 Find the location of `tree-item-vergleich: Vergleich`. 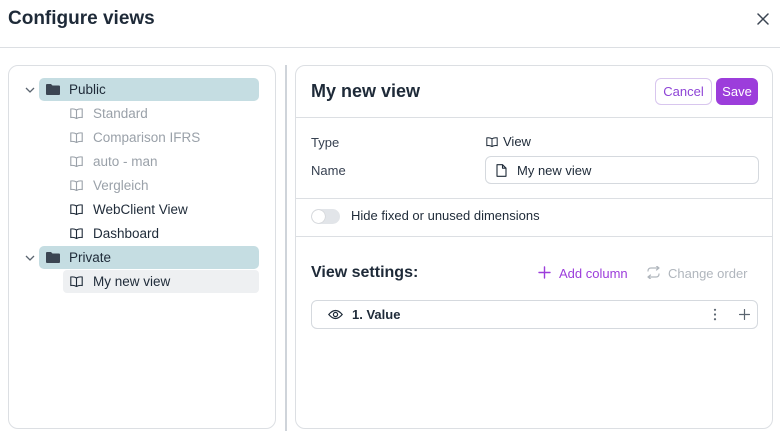

tree-item-vergleich: Vergleich is located at coordinates (161, 185).